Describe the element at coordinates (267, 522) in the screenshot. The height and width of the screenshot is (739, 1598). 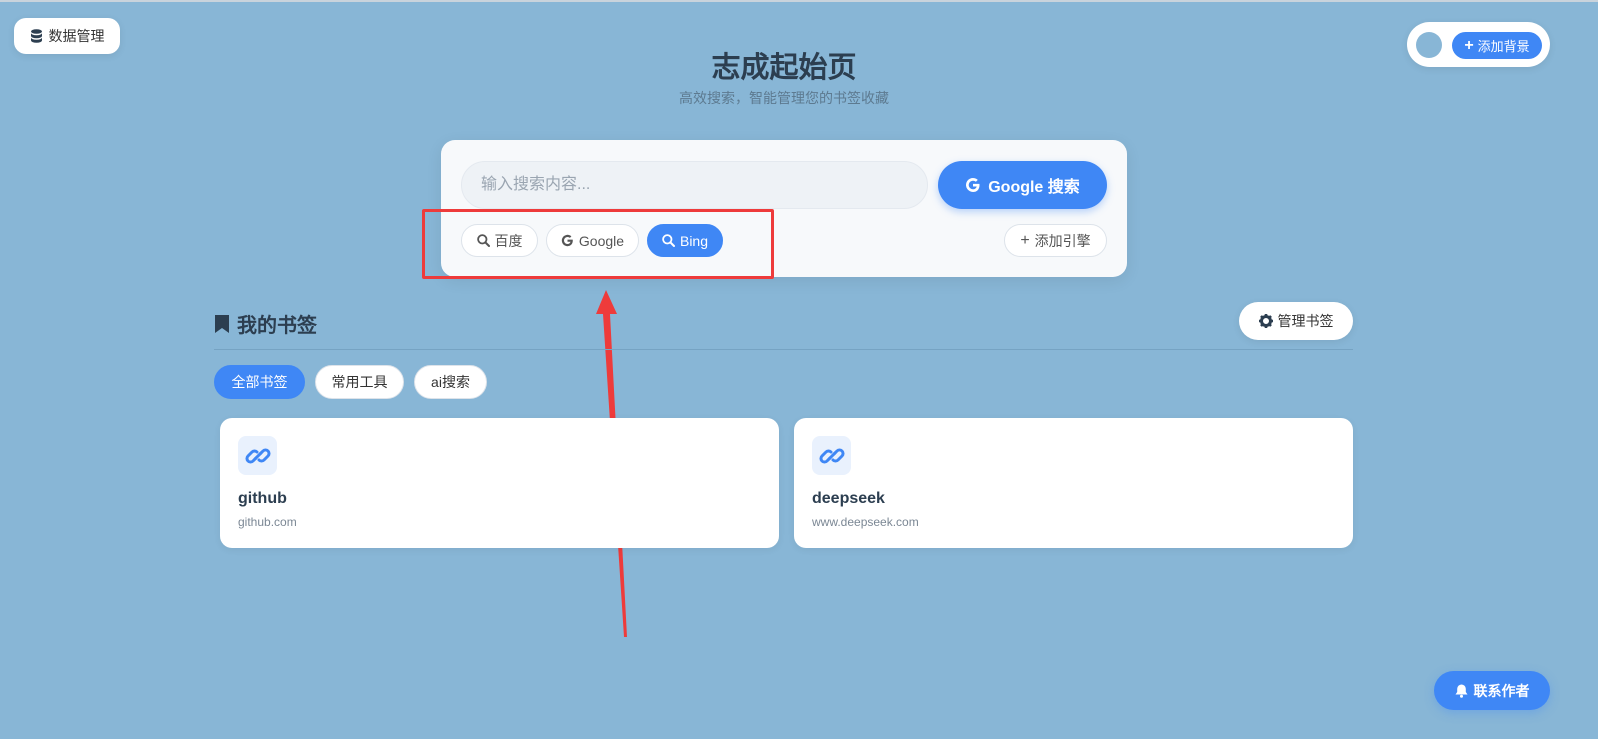
I see `bookmark-url: github.com` at that location.